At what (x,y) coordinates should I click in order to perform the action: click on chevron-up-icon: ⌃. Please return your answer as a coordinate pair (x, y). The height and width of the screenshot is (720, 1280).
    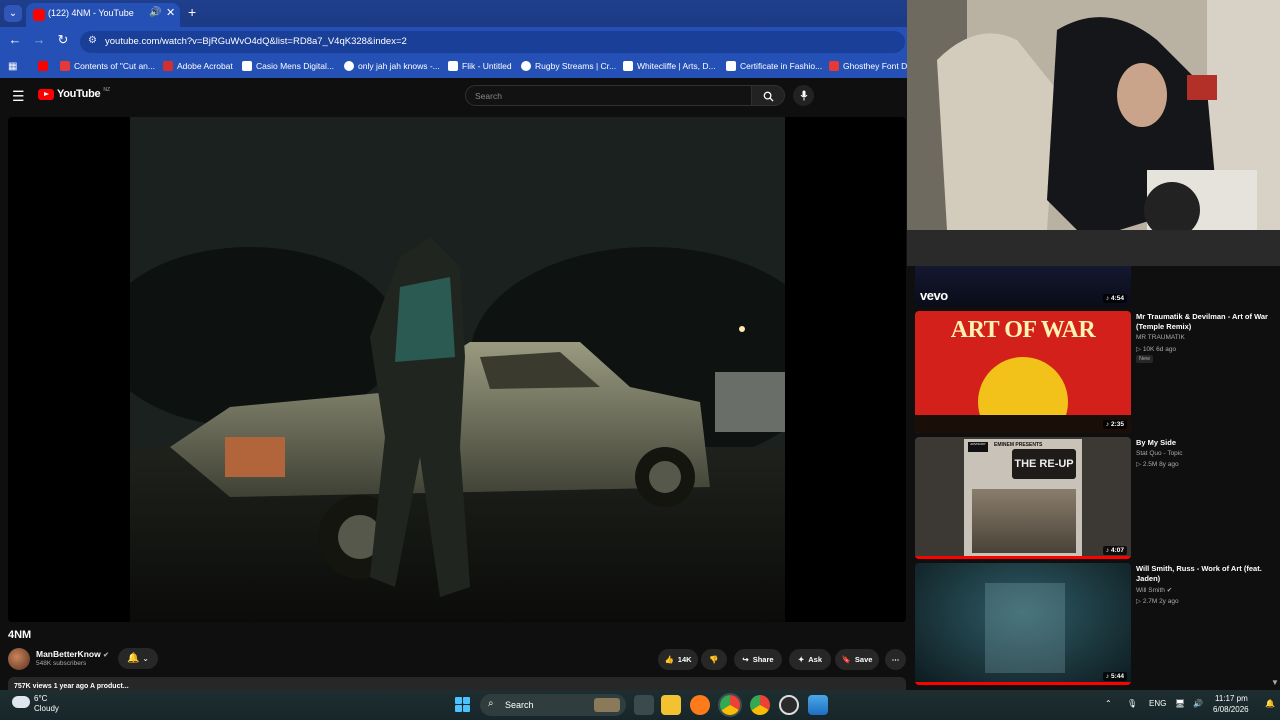
    Looking at the image, I should click on (1108, 703).